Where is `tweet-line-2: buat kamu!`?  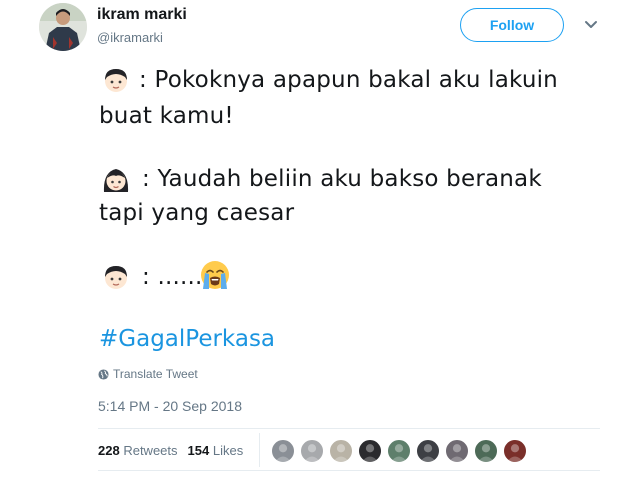
tweet-line-2: buat kamu! is located at coordinates (166, 116).